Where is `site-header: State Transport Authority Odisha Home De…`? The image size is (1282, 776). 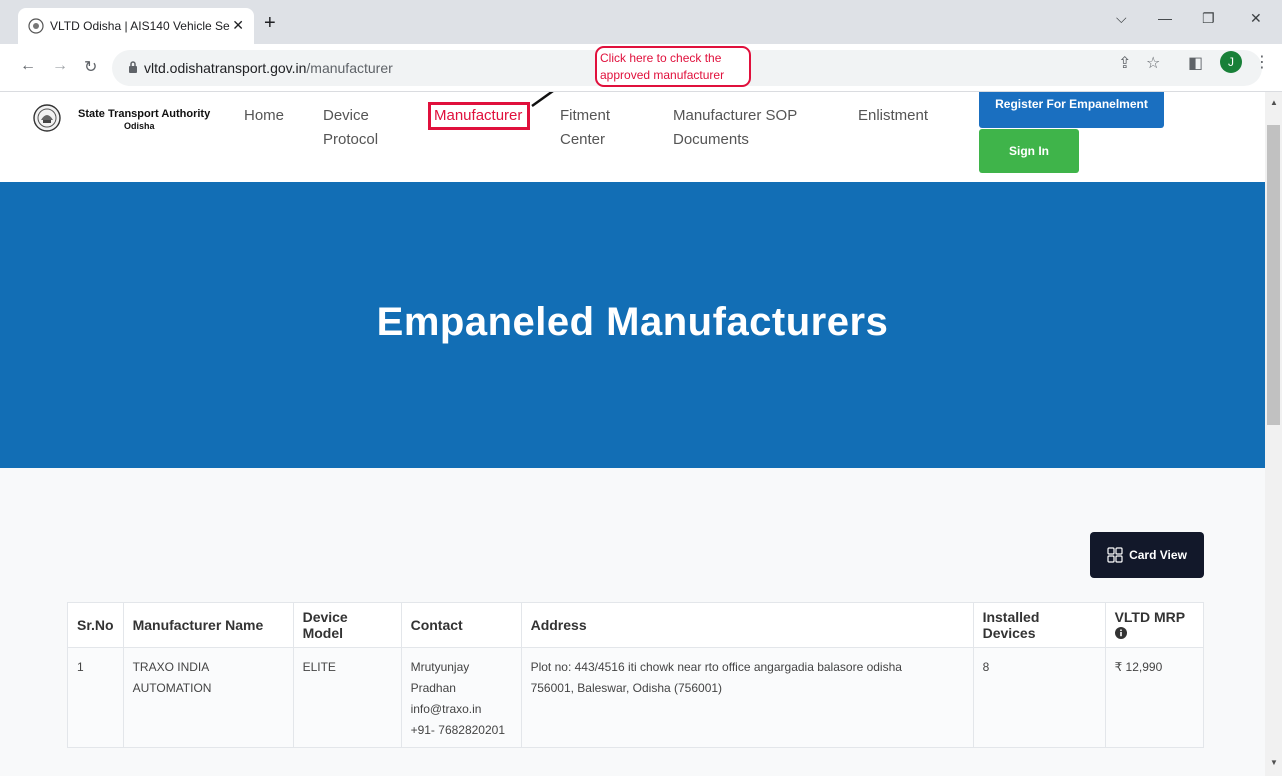 site-header: State Transport Authority Odisha Home De… is located at coordinates (632, 137).